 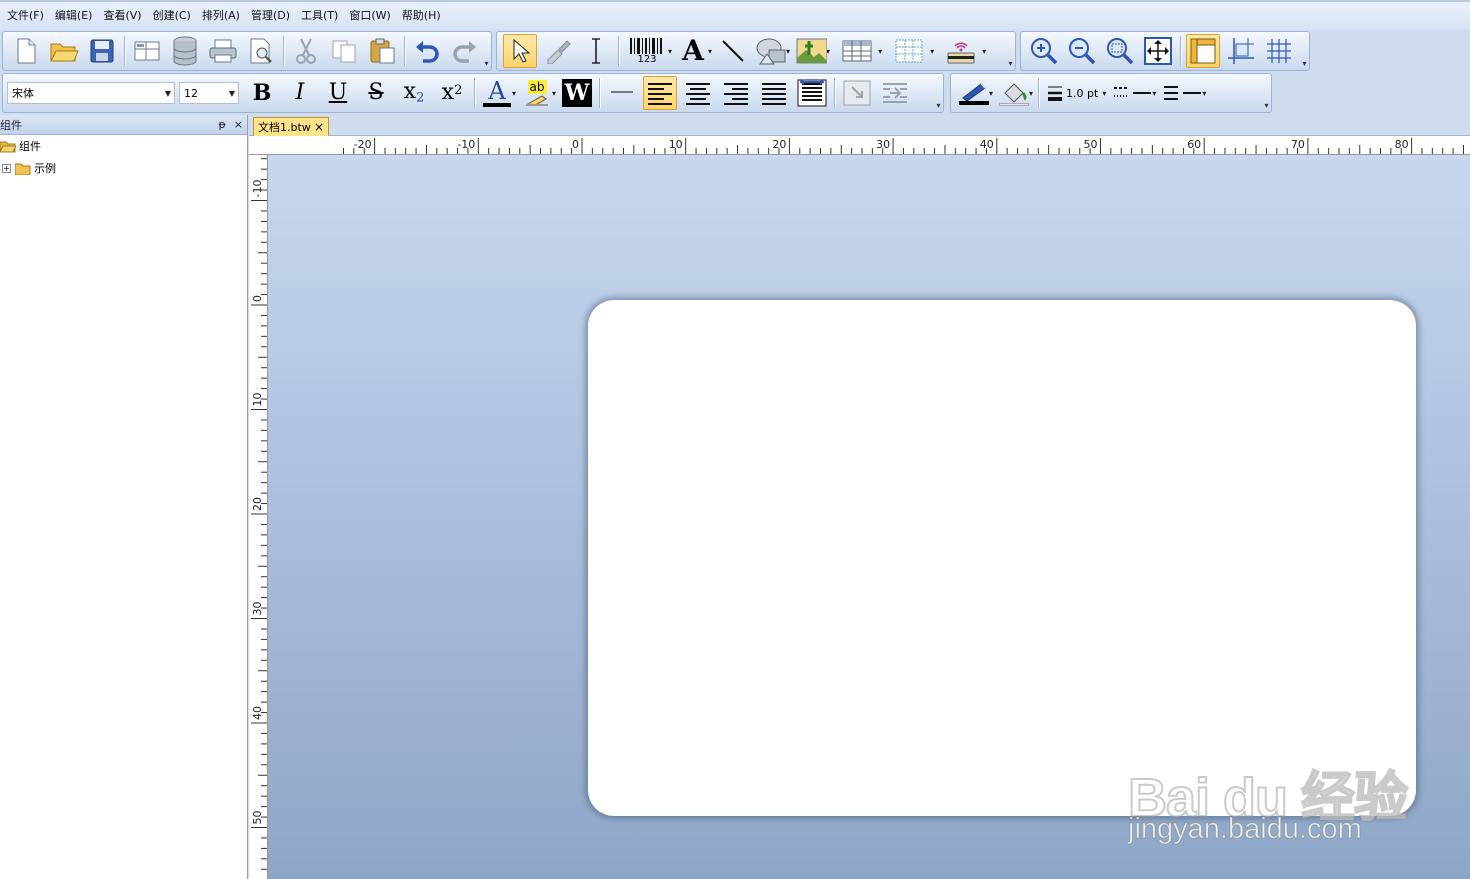 What do you see at coordinates (221, 124) in the screenshot?
I see `pin-icon: ᵽ` at bounding box center [221, 124].